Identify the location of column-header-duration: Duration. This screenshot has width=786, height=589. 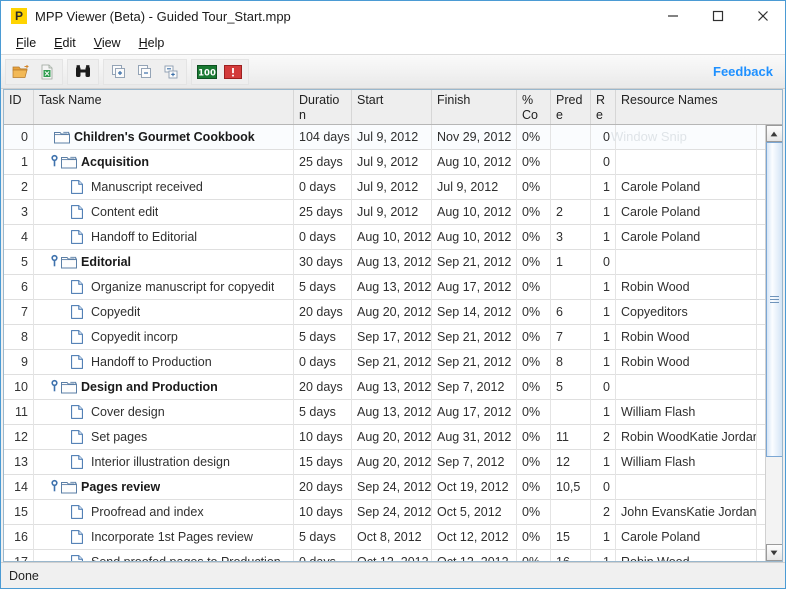
(323, 107).